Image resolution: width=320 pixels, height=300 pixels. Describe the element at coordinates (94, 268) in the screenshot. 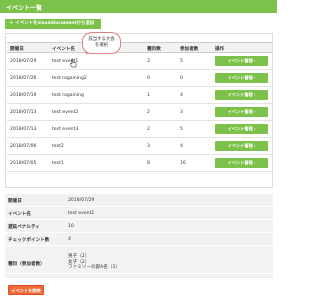

I see `category-item: ファミリーの部A名（1）` at that location.